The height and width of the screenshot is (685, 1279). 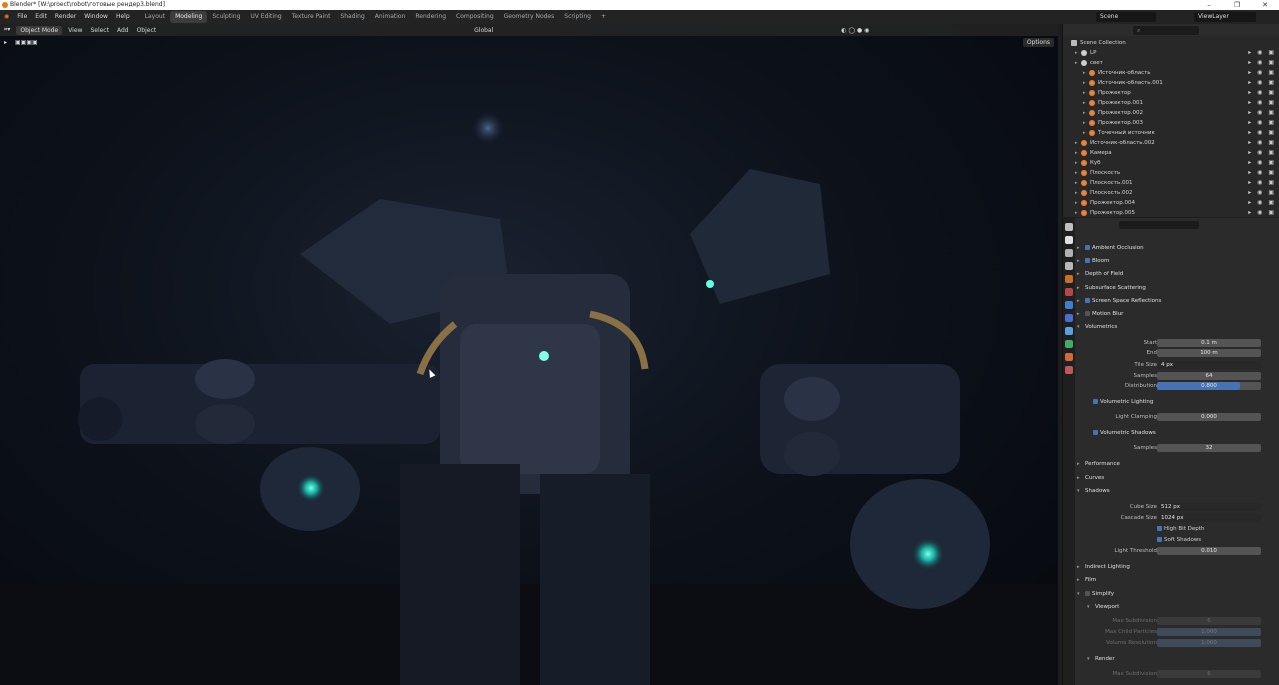 I want to click on tool-tab-icon, so click(x=1069, y=227).